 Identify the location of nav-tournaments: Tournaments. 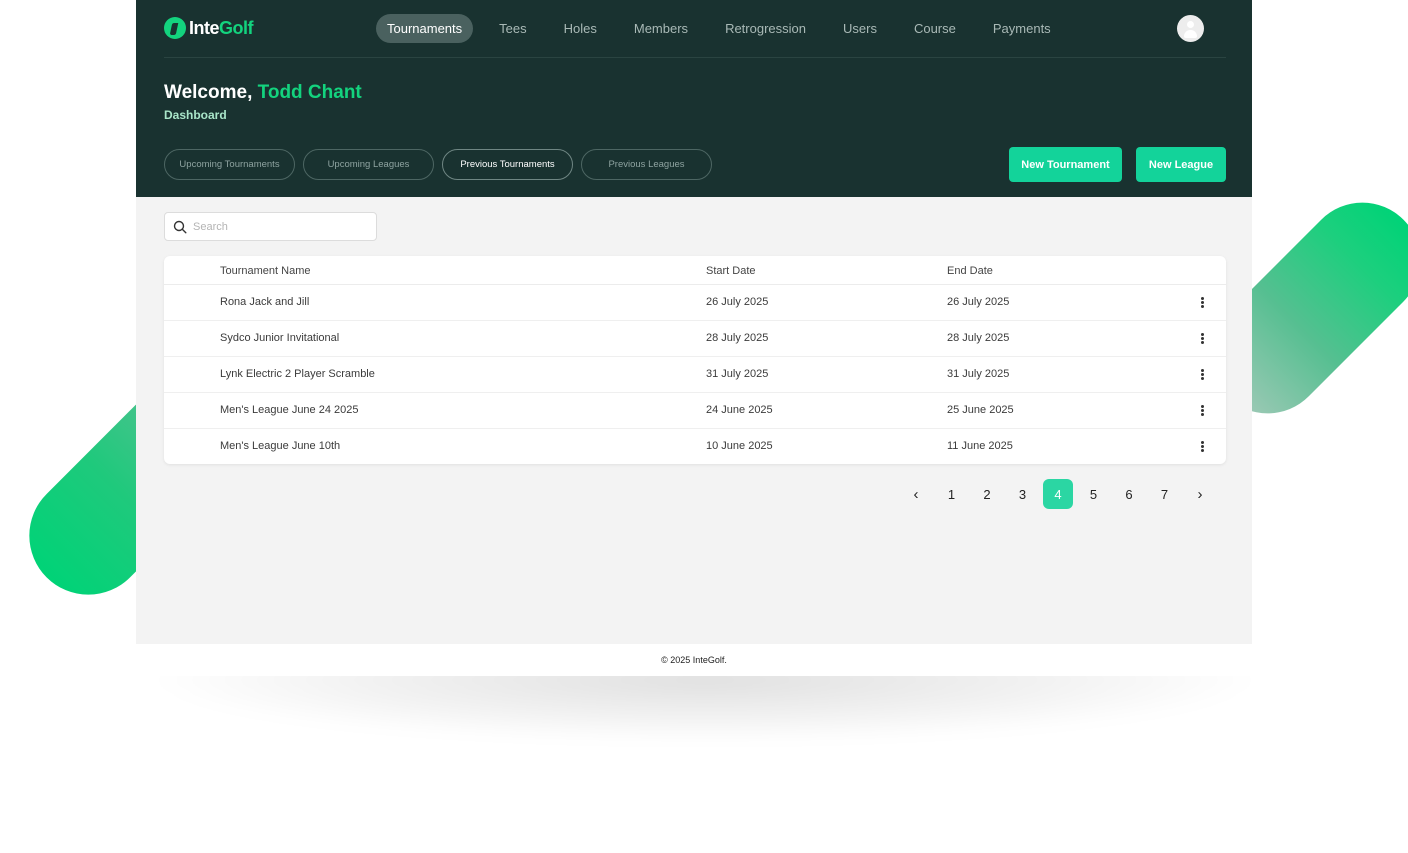
(425, 28).